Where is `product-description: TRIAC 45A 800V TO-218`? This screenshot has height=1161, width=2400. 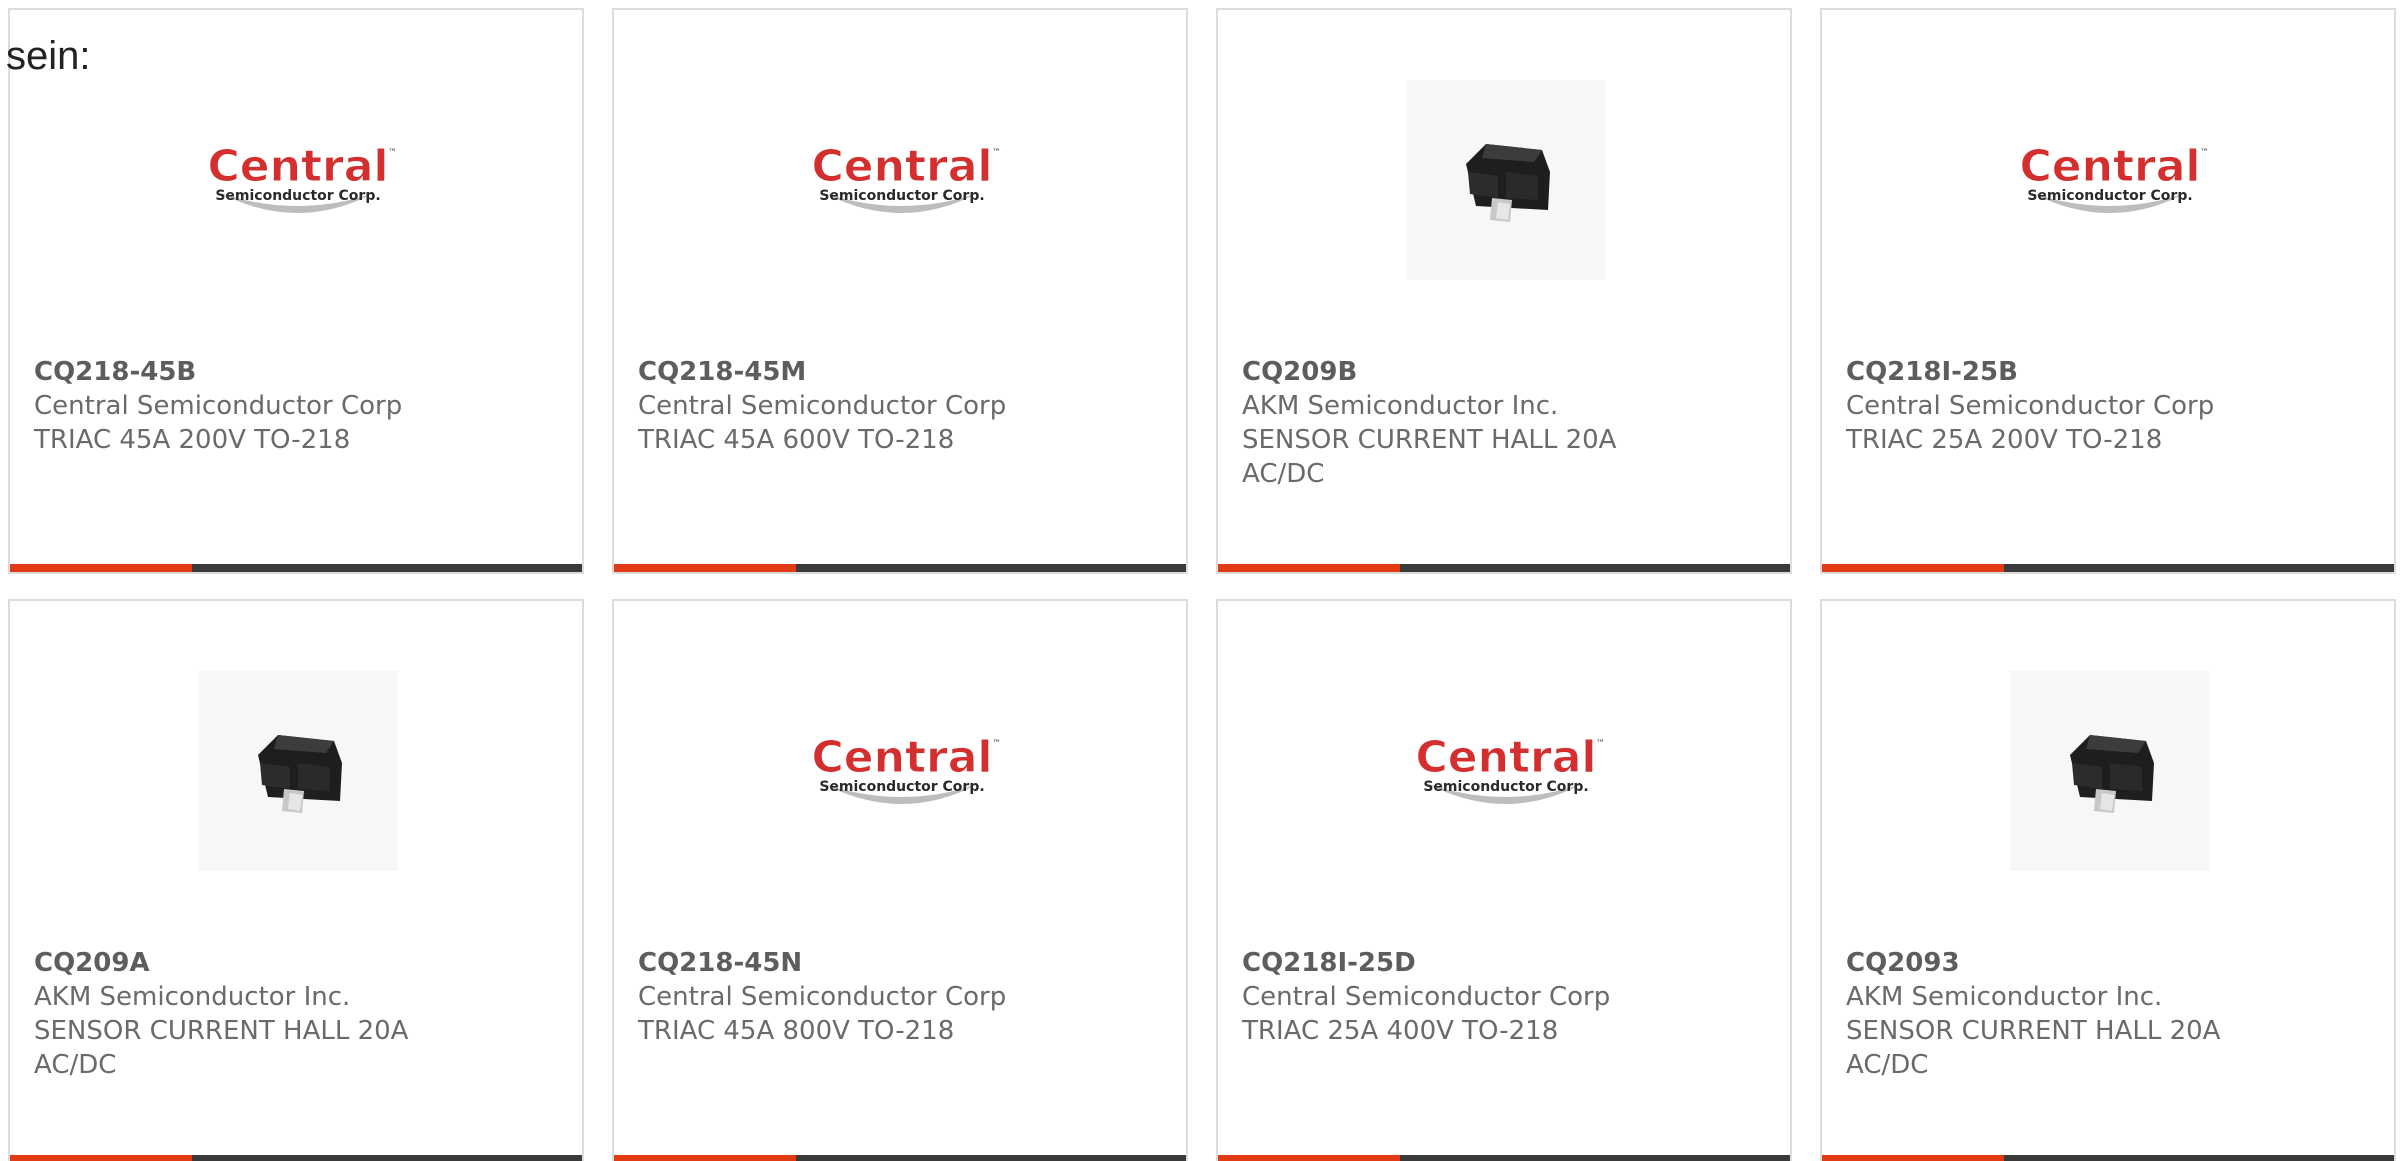
product-description: TRIAC 45A 800V TO-218 is located at coordinates (796, 1031).